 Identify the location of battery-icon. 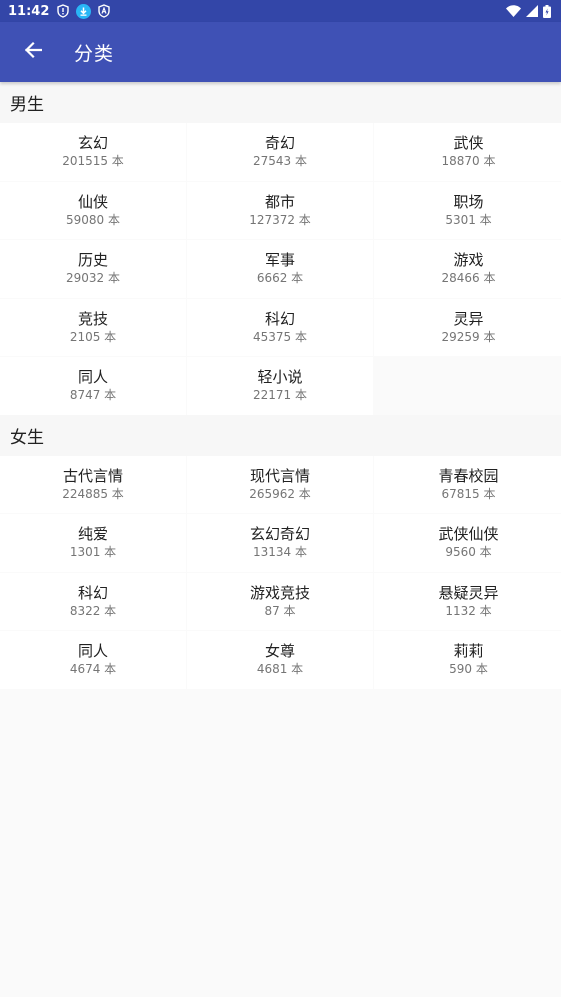
(547, 11).